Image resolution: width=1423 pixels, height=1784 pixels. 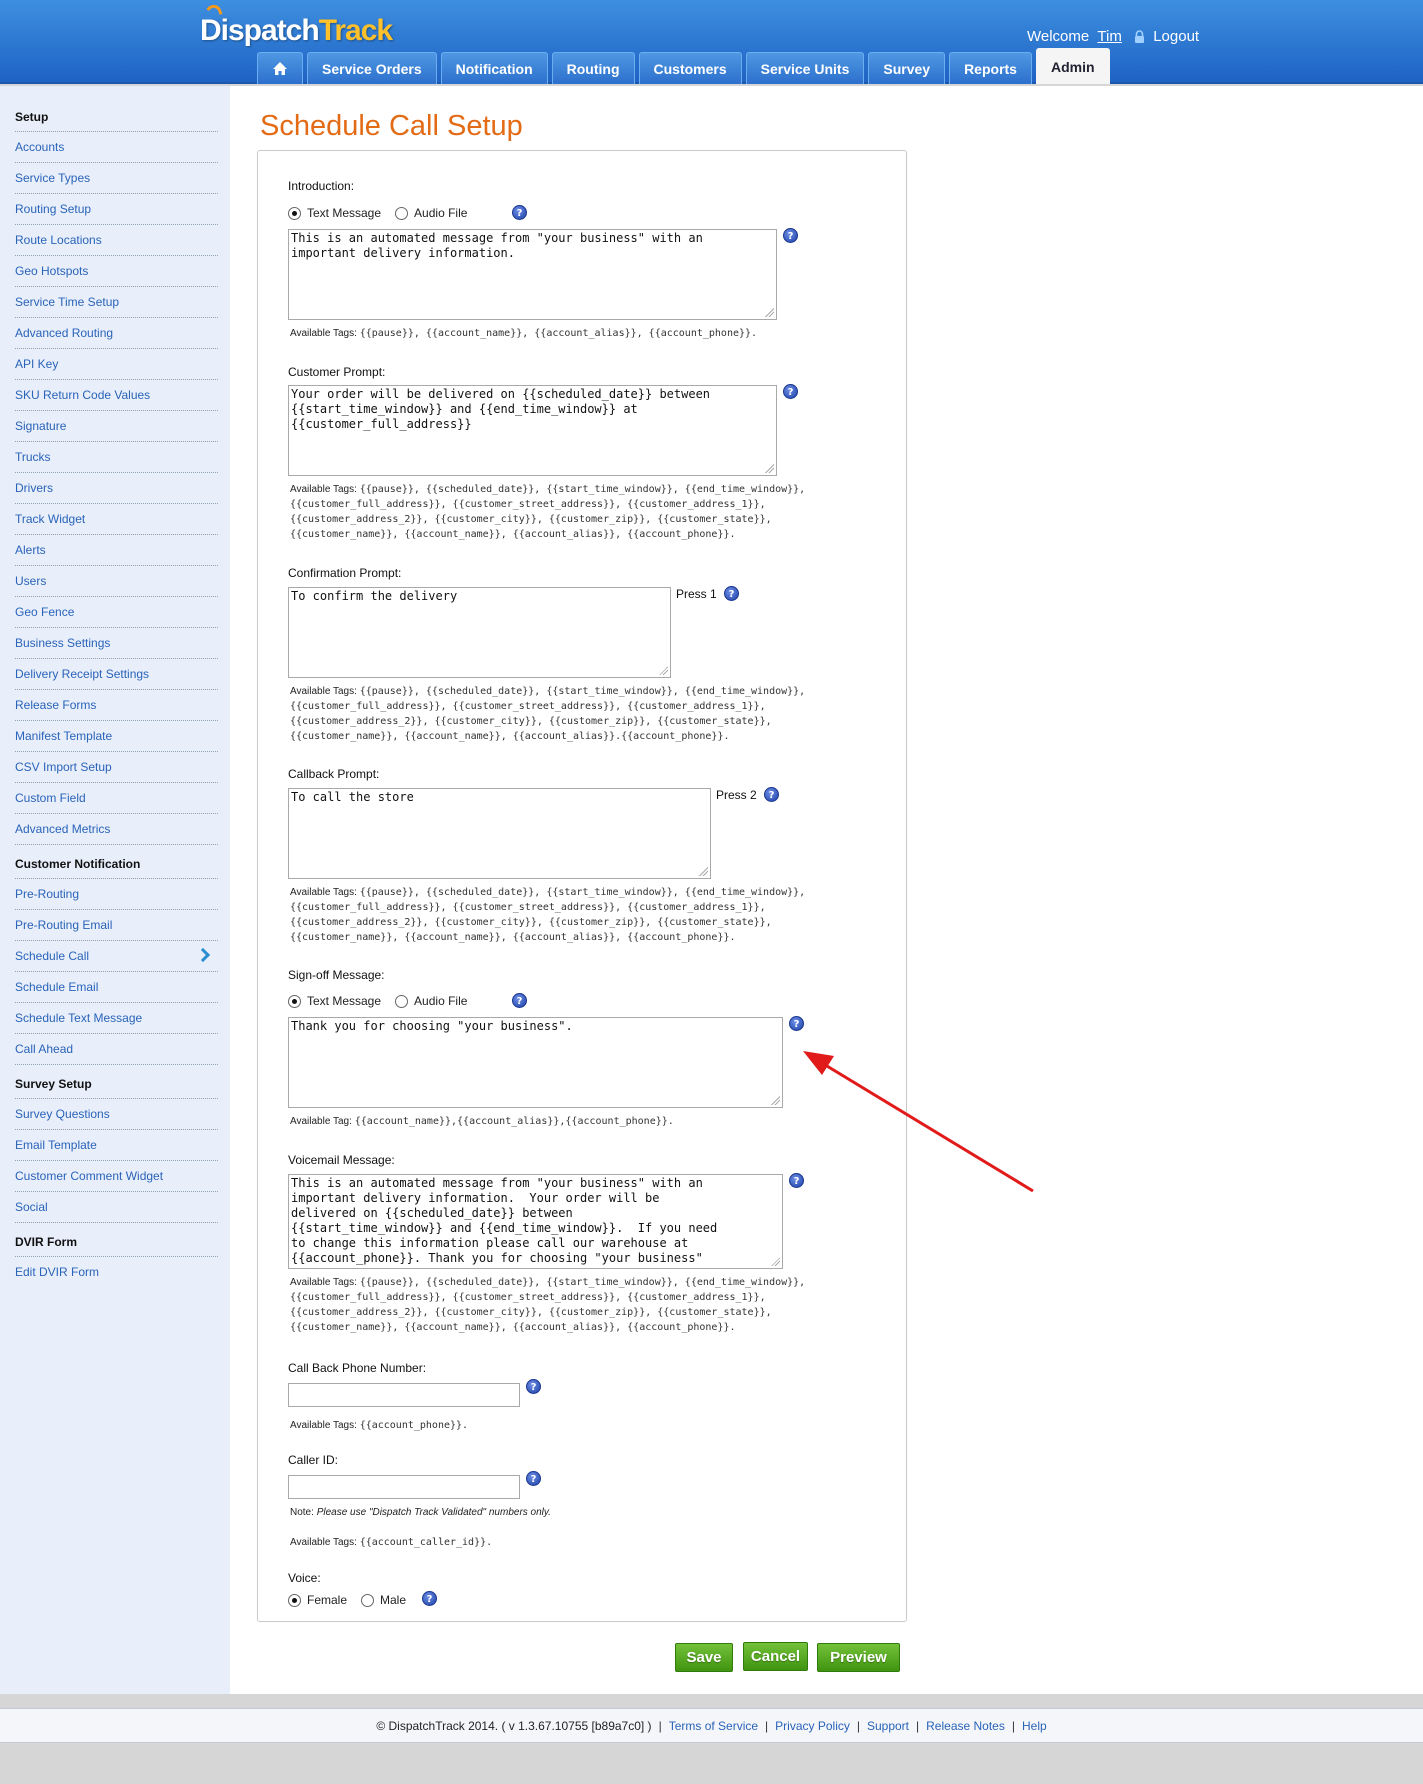 I want to click on sidebar-item-schedule-text-message: Schedule Text Message, so click(x=116, y=1018).